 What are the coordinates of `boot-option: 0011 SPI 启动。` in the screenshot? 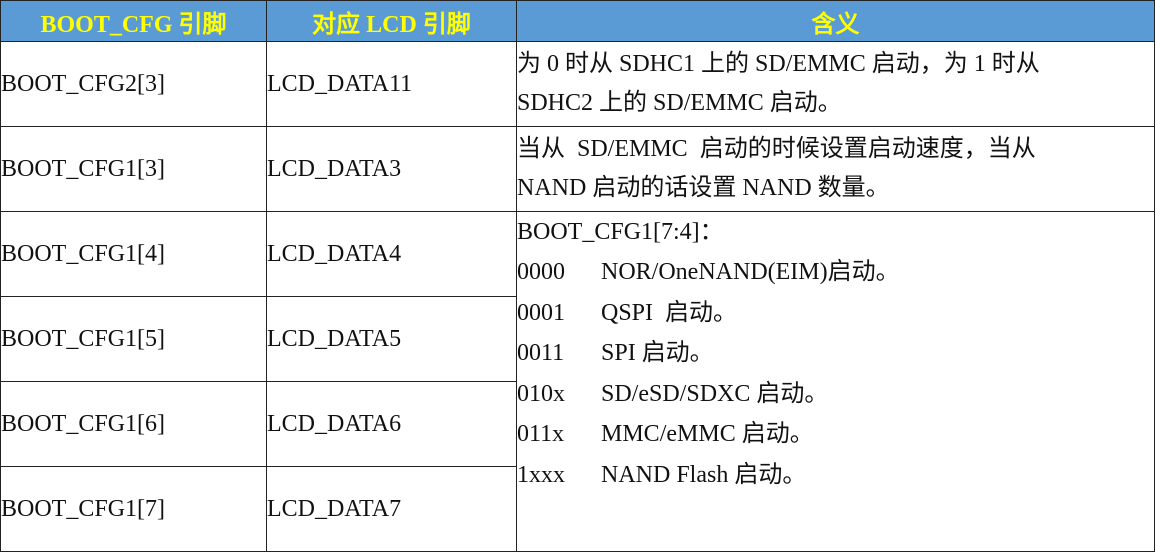 It's located at (835, 353).